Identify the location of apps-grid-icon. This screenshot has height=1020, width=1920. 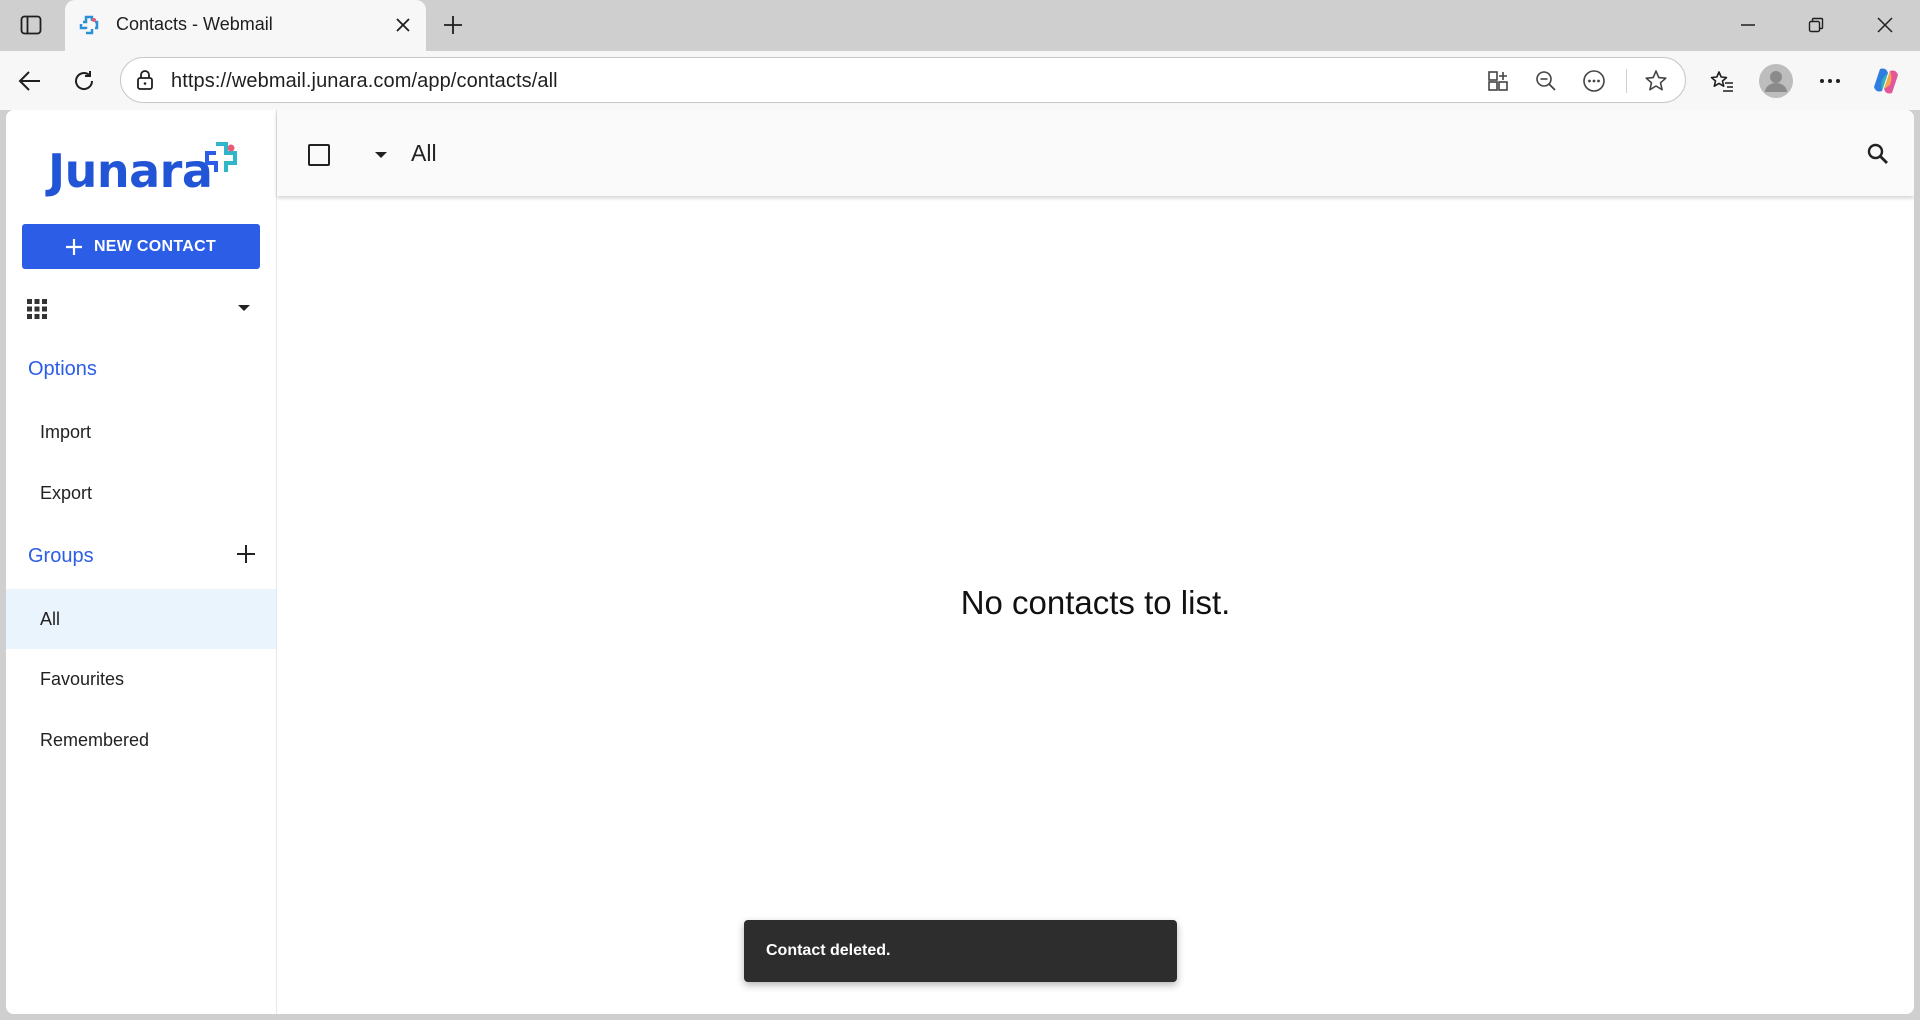
(37, 309).